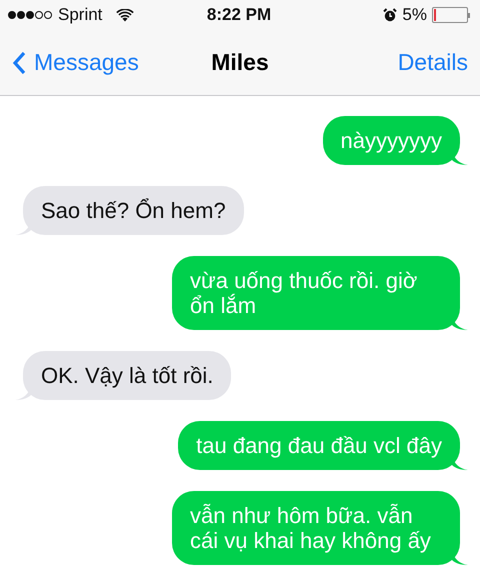 The width and height of the screenshot is (480, 572). What do you see at coordinates (450, 15) in the screenshot?
I see `battery-icon` at bounding box center [450, 15].